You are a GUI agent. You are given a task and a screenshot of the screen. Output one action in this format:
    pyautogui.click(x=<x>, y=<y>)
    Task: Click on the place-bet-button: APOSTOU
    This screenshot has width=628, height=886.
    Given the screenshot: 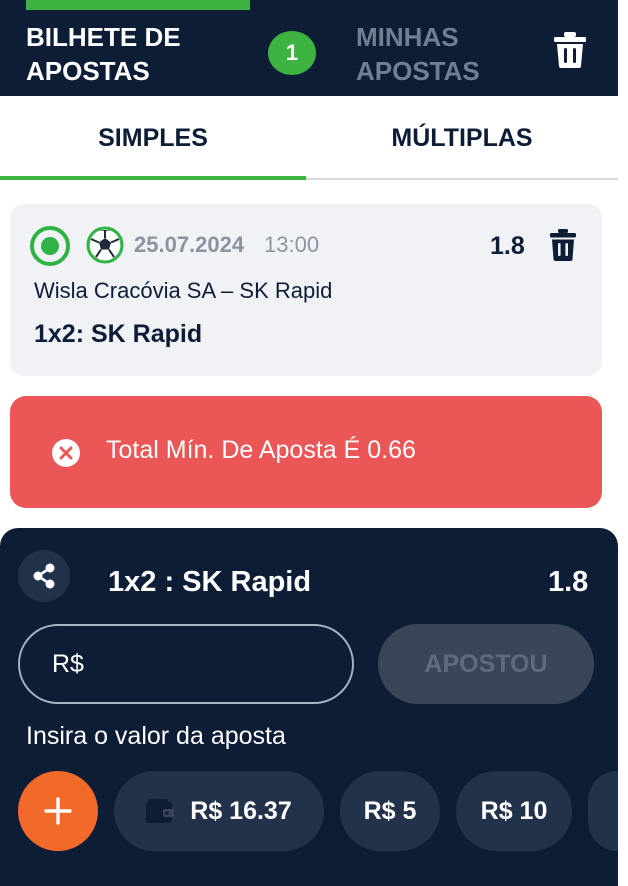 What is the action you would take?
    pyautogui.click(x=486, y=664)
    